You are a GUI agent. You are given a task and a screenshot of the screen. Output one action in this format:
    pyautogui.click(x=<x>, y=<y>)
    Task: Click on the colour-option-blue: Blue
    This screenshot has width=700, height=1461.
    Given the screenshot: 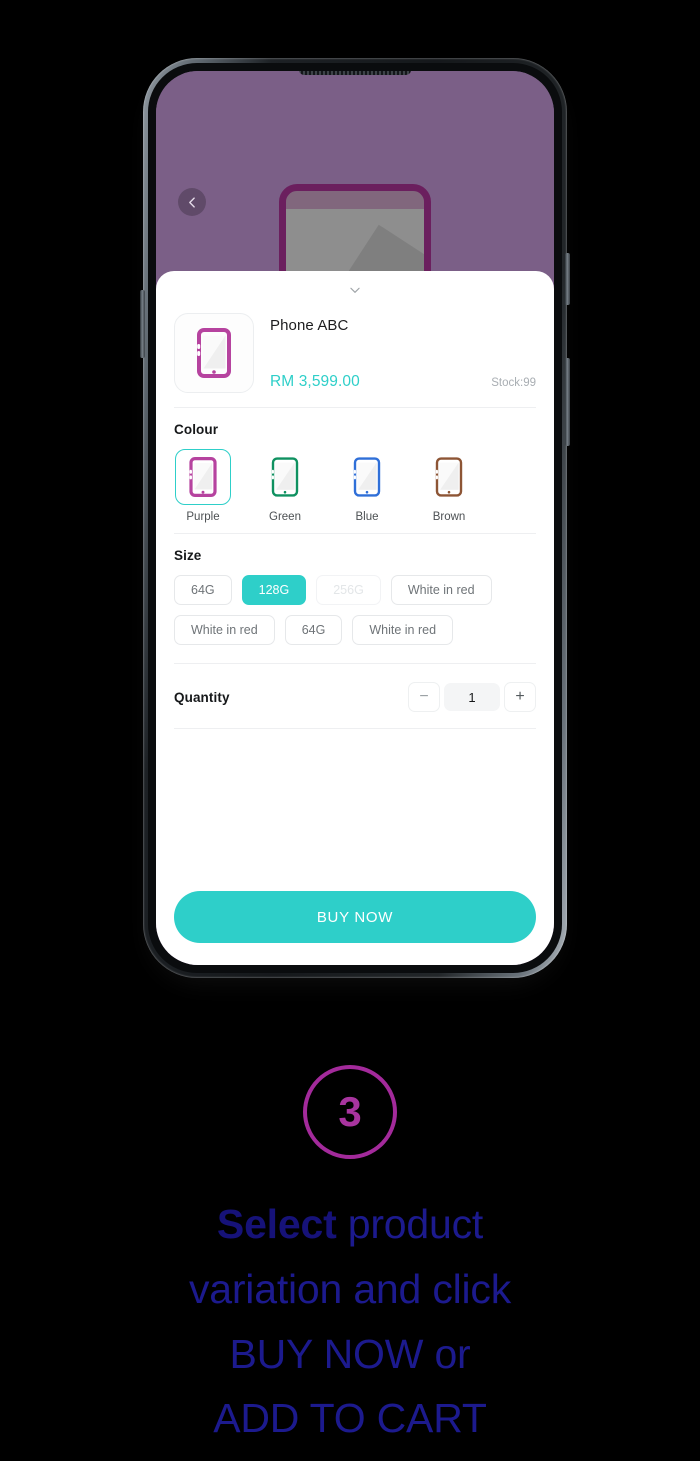 What is the action you would take?
    pyautogui.click(x=367, y=486)
    